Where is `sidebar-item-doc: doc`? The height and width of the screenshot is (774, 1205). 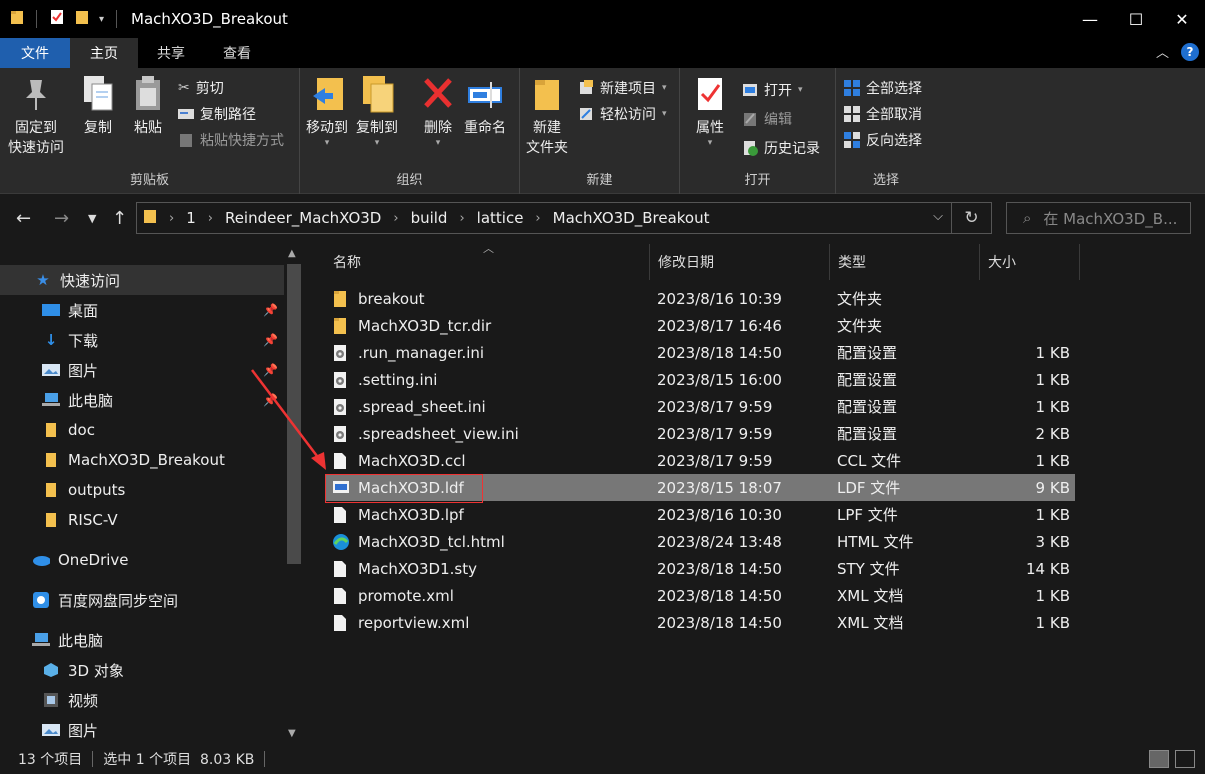
sidebar-item-doc: doc is located at coordinates (142, 430).